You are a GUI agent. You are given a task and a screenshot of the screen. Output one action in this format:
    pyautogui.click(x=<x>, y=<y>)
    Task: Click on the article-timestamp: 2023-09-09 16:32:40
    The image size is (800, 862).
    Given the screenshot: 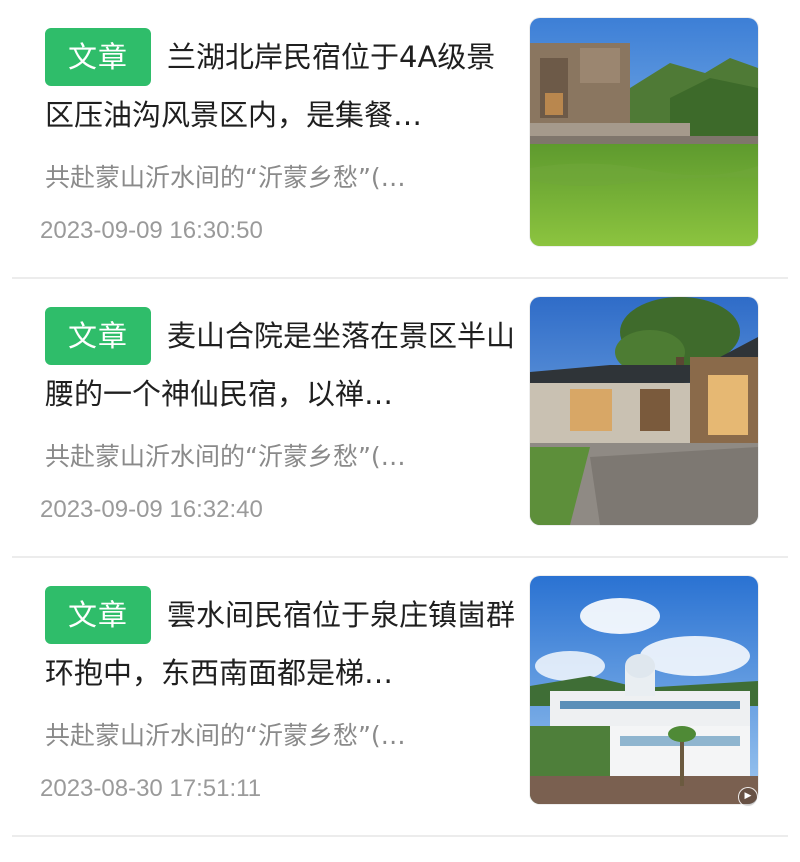 What is the action you would take?
    pyautogui.click(x=151, y=509)
    